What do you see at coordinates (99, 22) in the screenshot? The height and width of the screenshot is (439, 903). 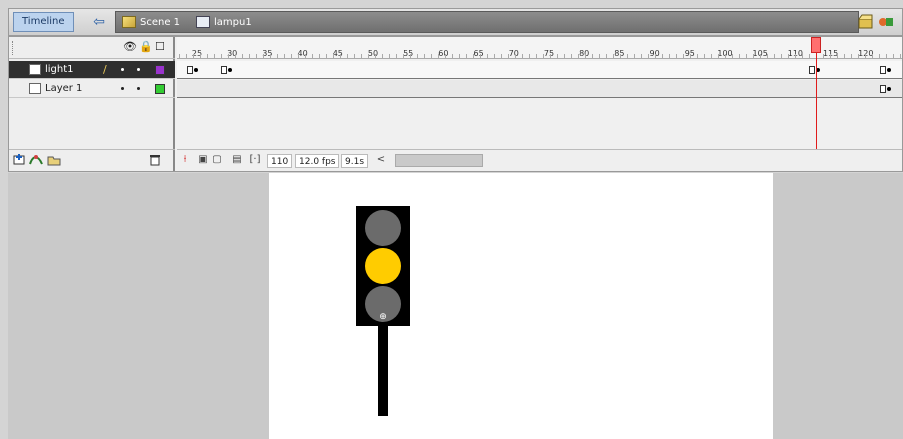 I see `back-arrow-icon: ⇦` at bounding box center [99, 22].